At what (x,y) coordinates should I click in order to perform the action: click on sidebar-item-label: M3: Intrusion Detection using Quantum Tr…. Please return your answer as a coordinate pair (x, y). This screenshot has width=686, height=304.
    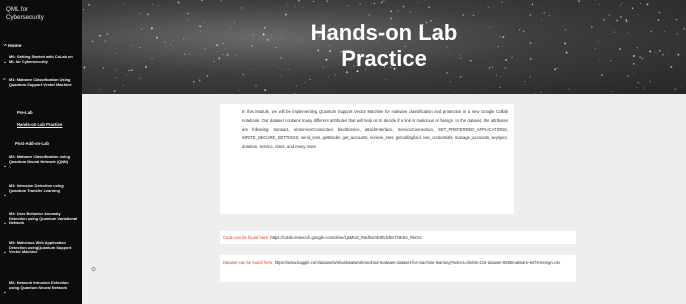
    Looking at the image, I should click on (36, 188).